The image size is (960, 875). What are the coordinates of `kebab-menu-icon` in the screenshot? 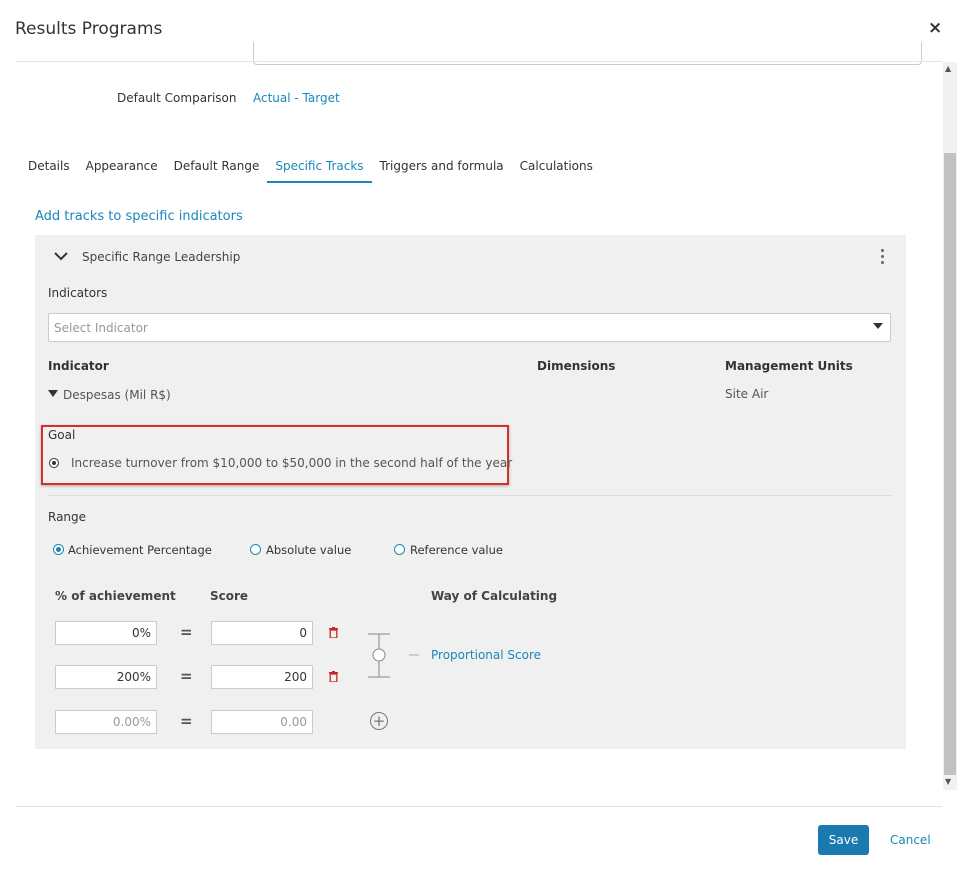 It's located at (882, 256).